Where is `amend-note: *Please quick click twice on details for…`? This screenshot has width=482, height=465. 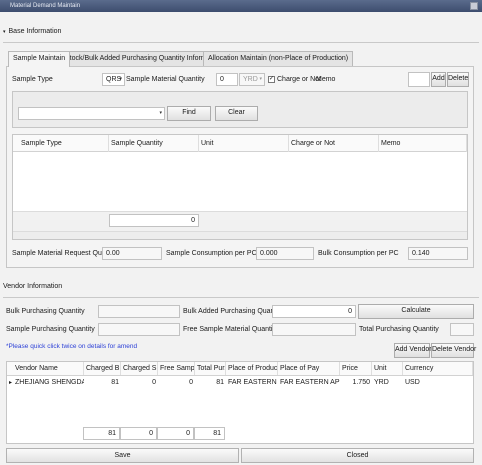 amend-note: *Please quick click twice on details for… is located at coordinates (72, 346).